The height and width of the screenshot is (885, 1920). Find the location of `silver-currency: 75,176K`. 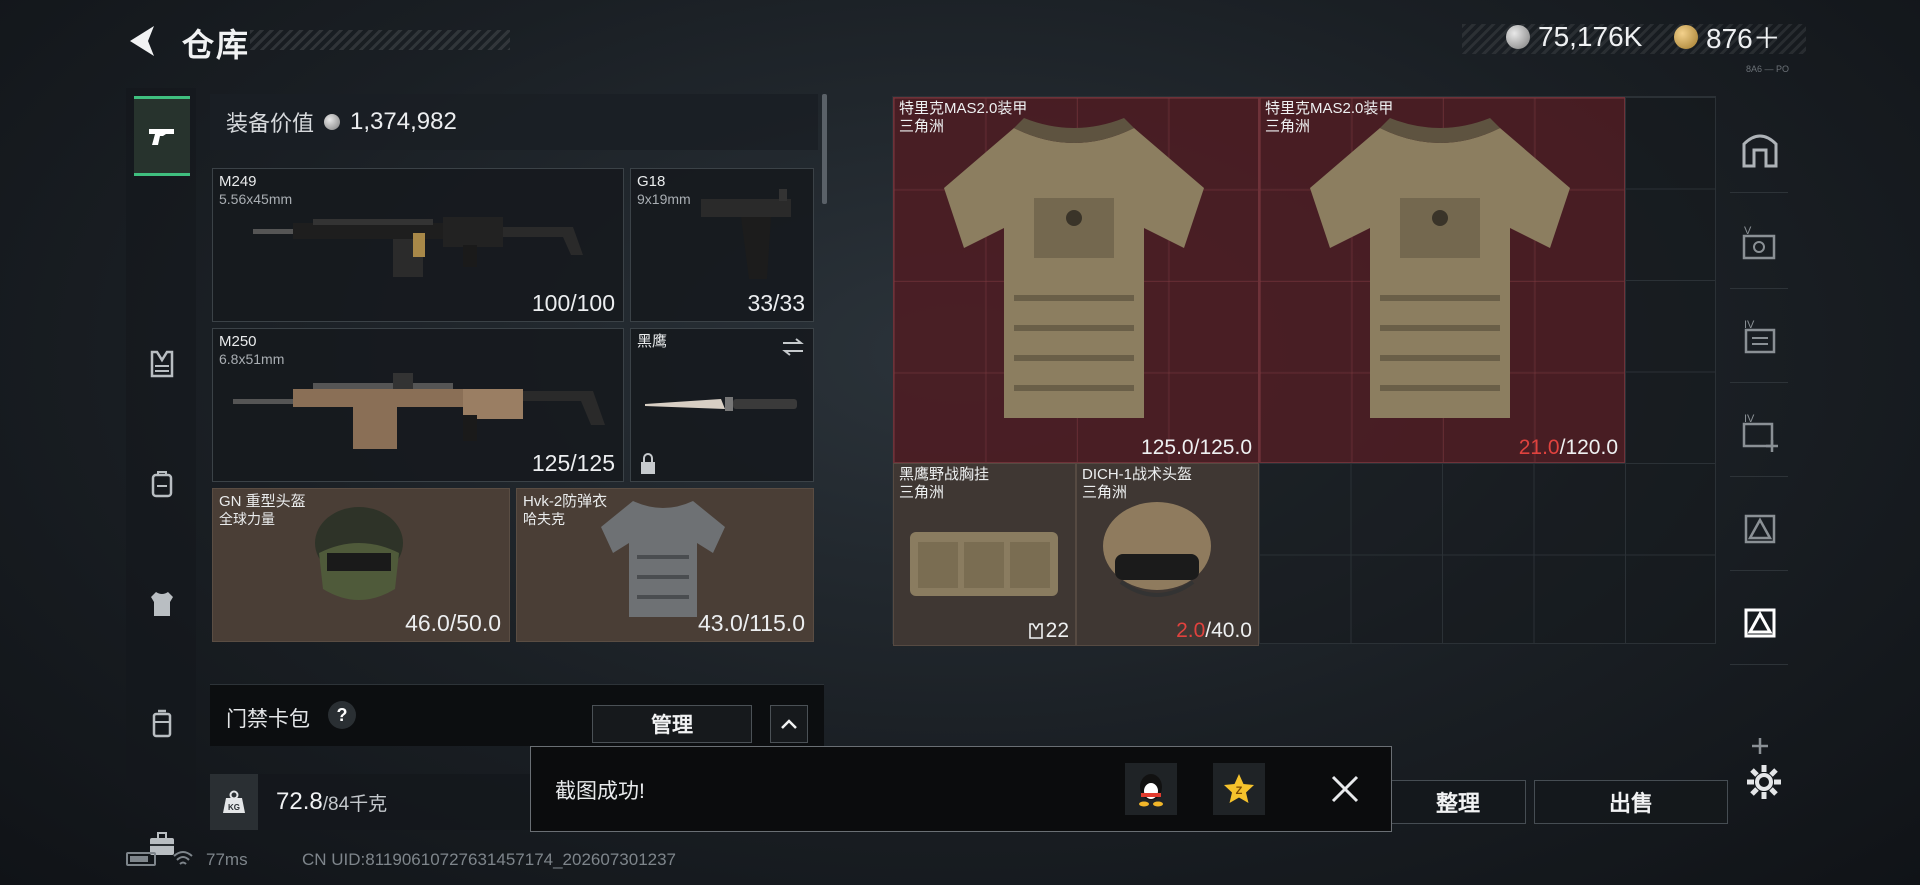

silver-currency: 75,176K is located at coordinates (1574, 36).